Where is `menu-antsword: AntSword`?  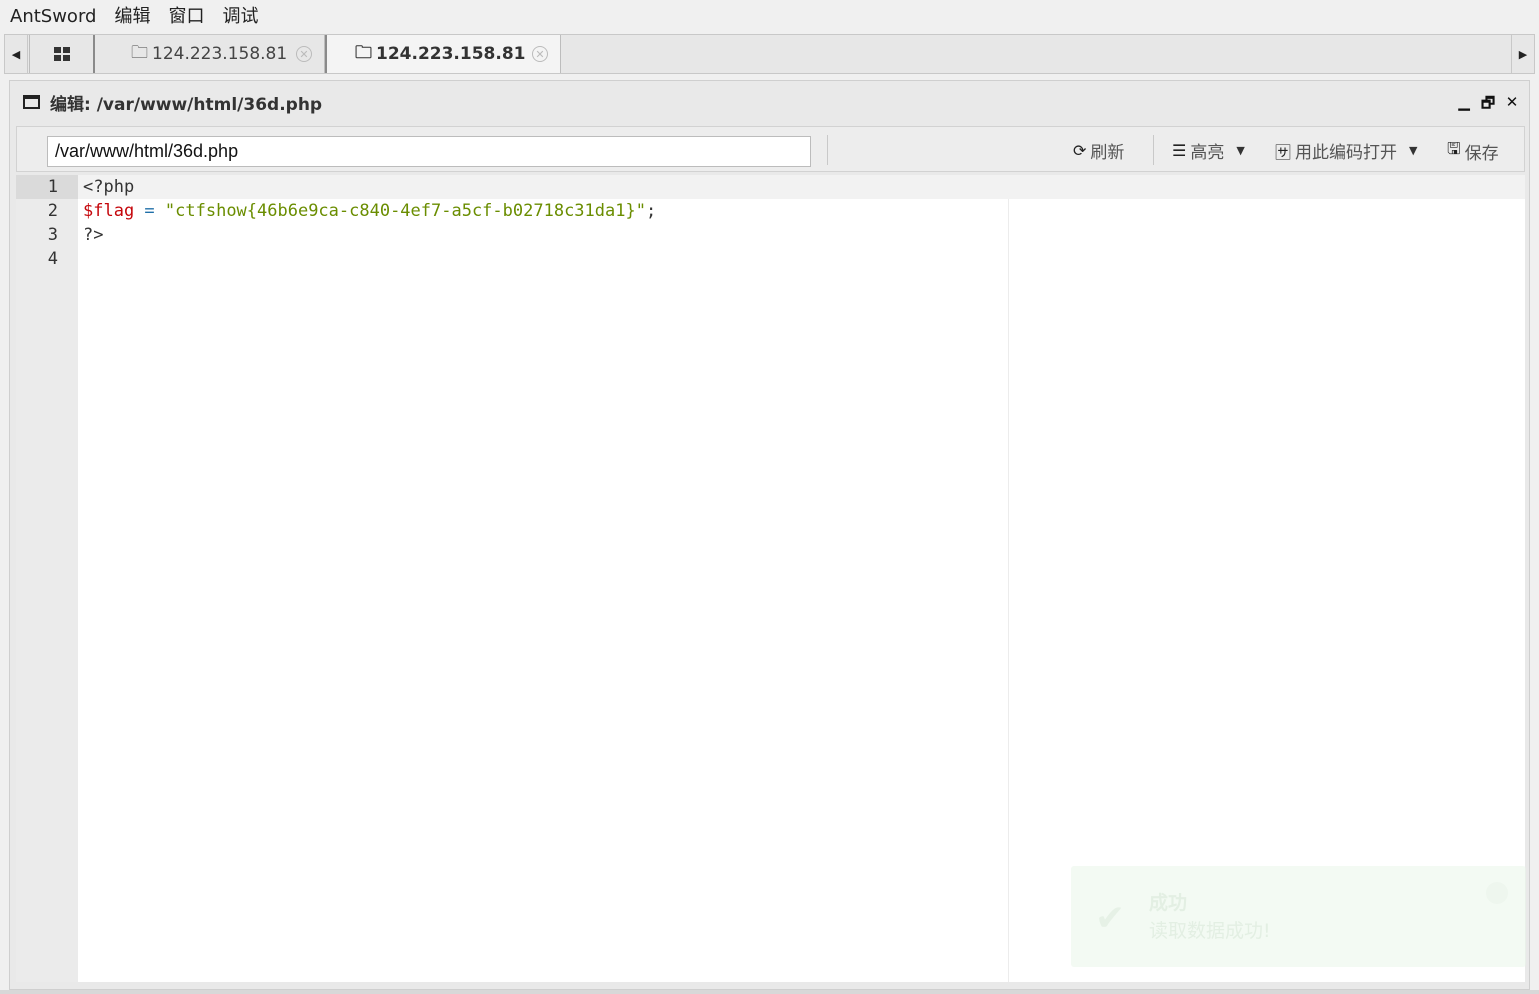 menu-antsword: AntSword is located at coordinates (52, 17).